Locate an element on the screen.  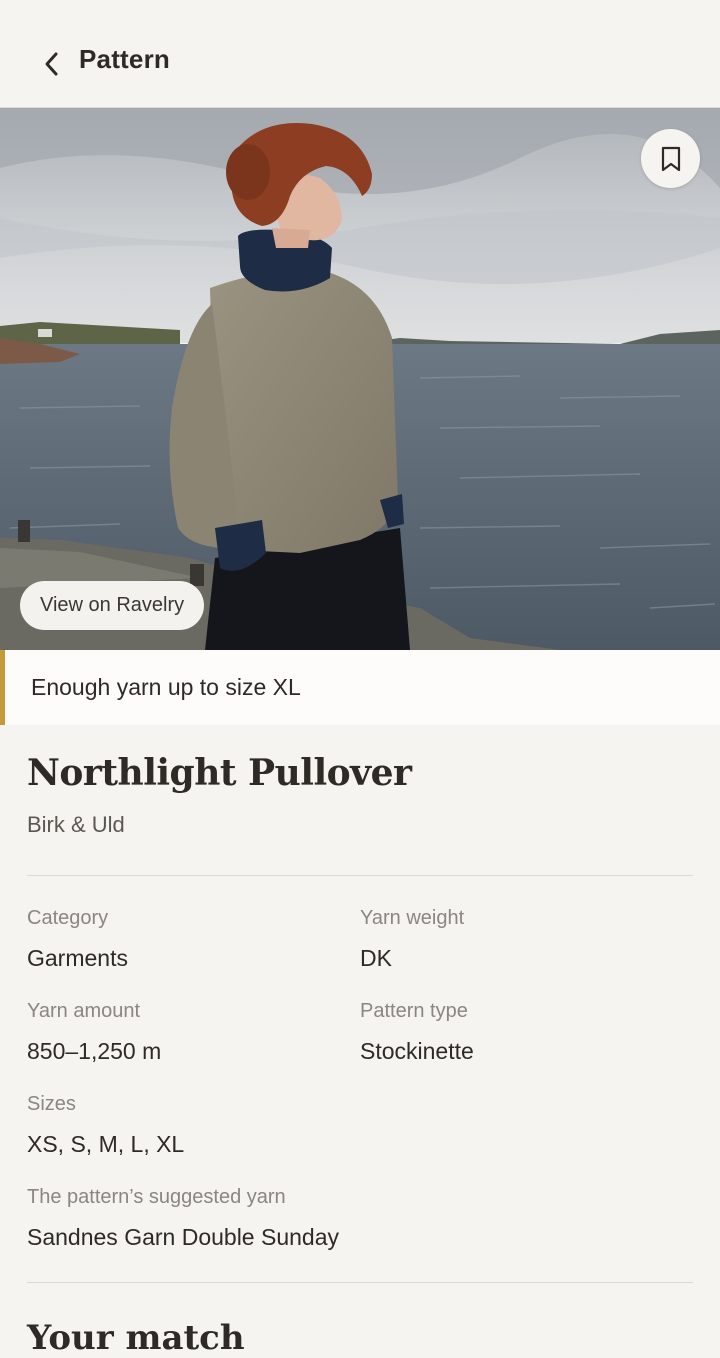
view-on-ravelry-button: View on Ravelry is located at coordinates (112, 605).